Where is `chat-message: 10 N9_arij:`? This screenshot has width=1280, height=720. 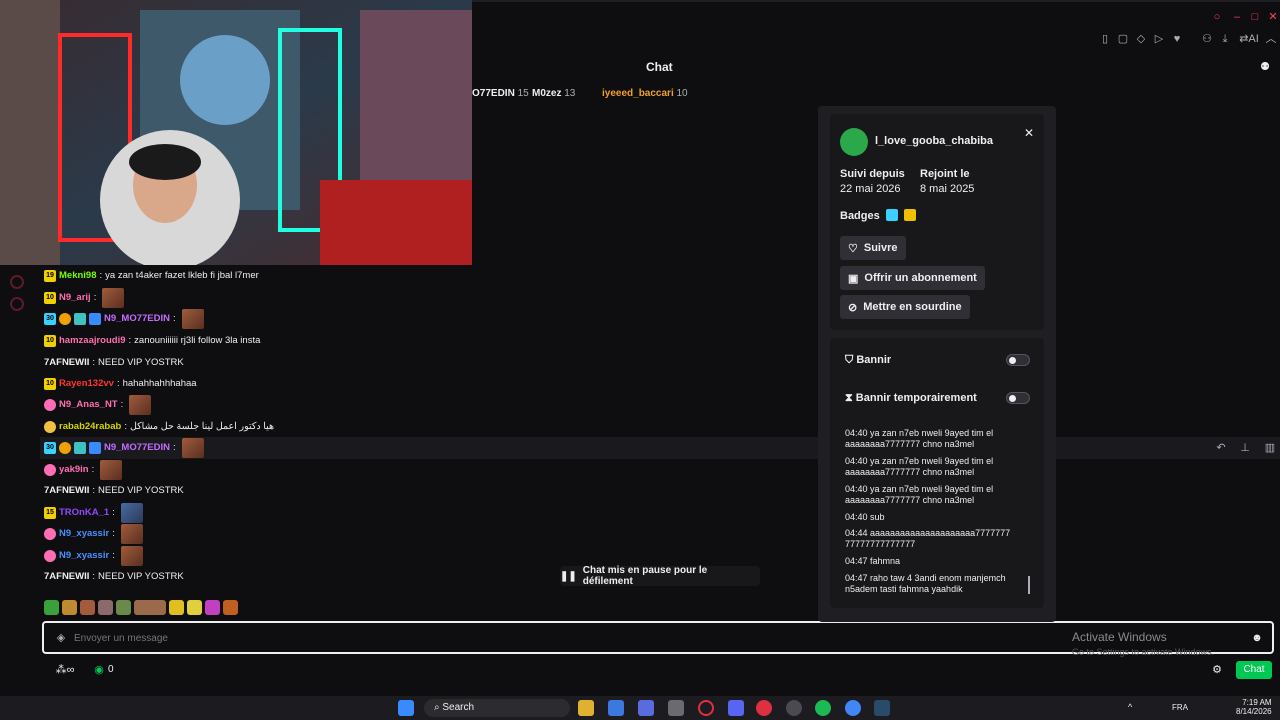
chat-message: 10 N9_arij: is located at coordinates (84, 297).